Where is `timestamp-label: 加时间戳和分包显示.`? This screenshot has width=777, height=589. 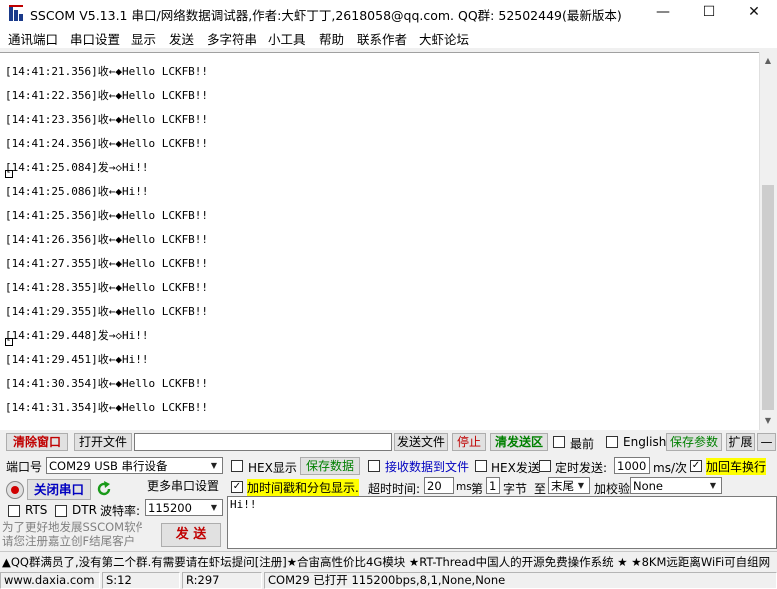 timestamp-label: 加时间戳和分包显示. is located at coordinates (303, 487).